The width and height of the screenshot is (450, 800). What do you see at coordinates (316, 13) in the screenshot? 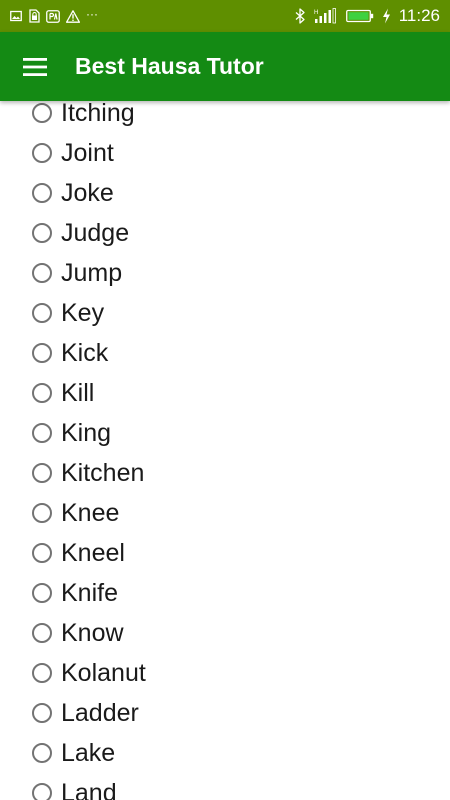
I see `svg-text: H` at bounding box center [316, 13].